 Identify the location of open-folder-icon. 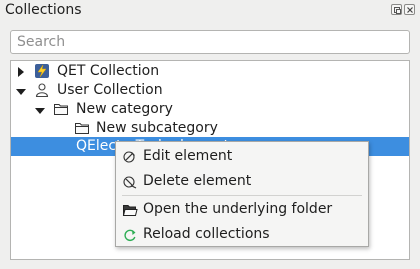
(130, 210).